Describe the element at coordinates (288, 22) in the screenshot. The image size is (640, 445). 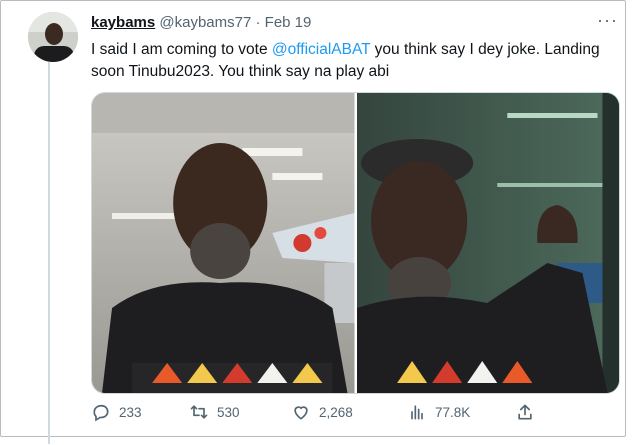
I see `tweet-date: Feb 19` at that location.